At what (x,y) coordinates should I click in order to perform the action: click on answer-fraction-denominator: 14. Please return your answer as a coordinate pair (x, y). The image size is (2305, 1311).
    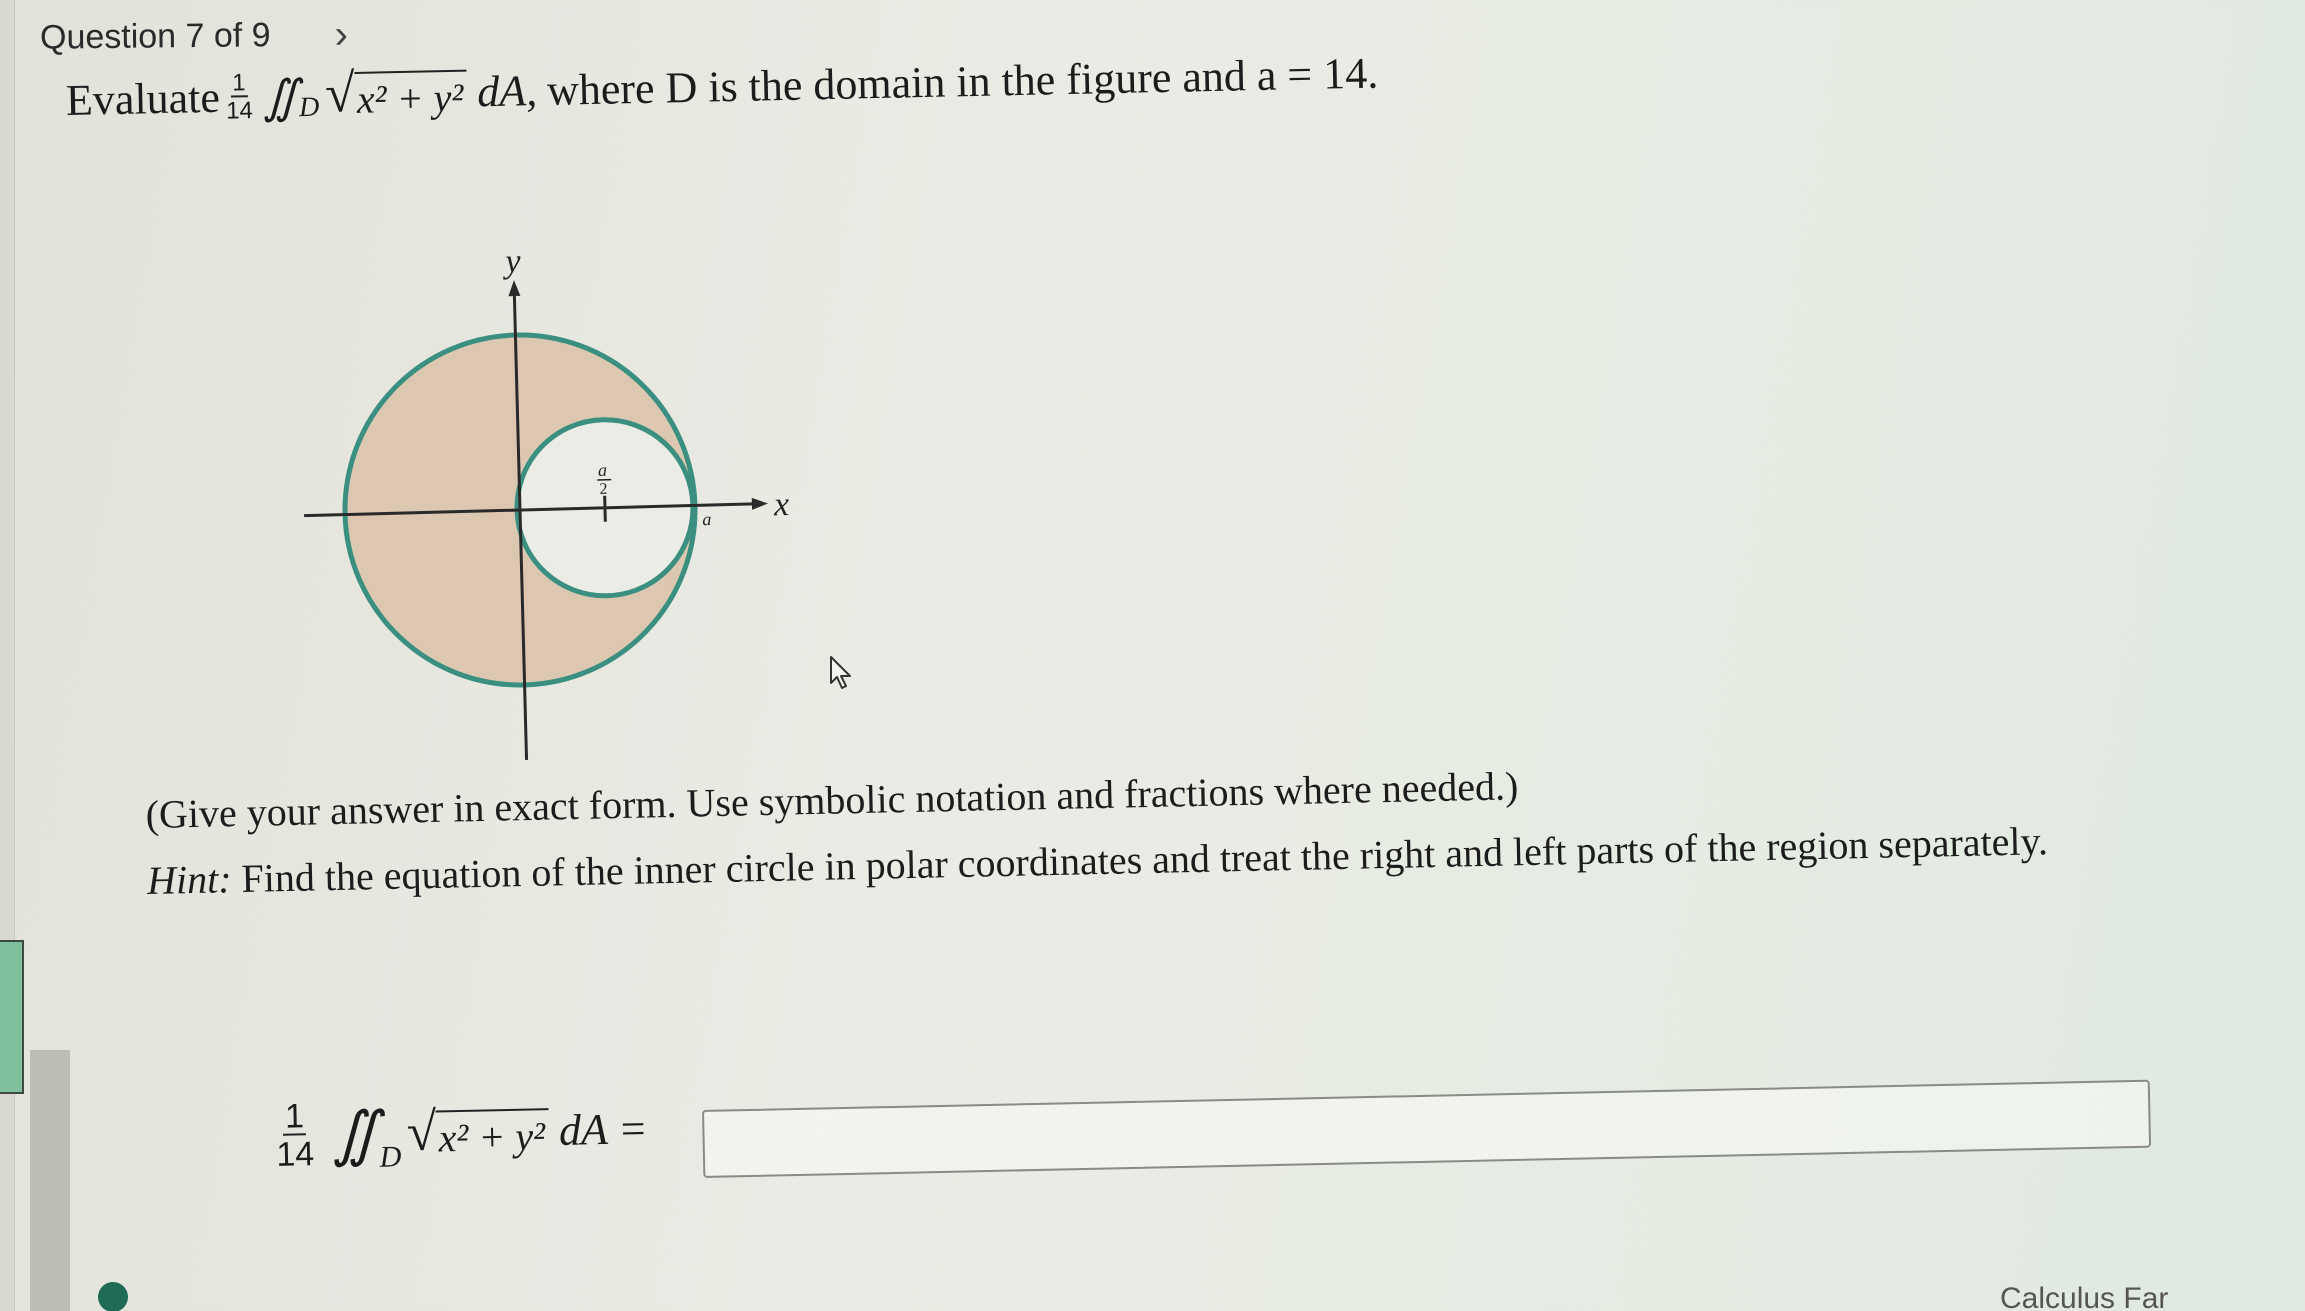
    Looking at the image, I should click on (295, 1154).